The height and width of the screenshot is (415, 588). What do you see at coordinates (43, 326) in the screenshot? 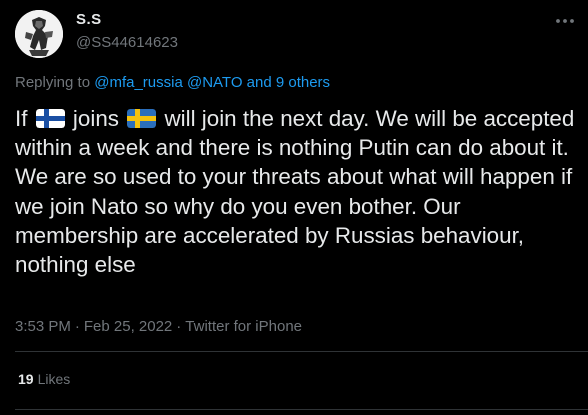
I see `tweet-time: 3:53 PM` at bounding box center [43, 326].